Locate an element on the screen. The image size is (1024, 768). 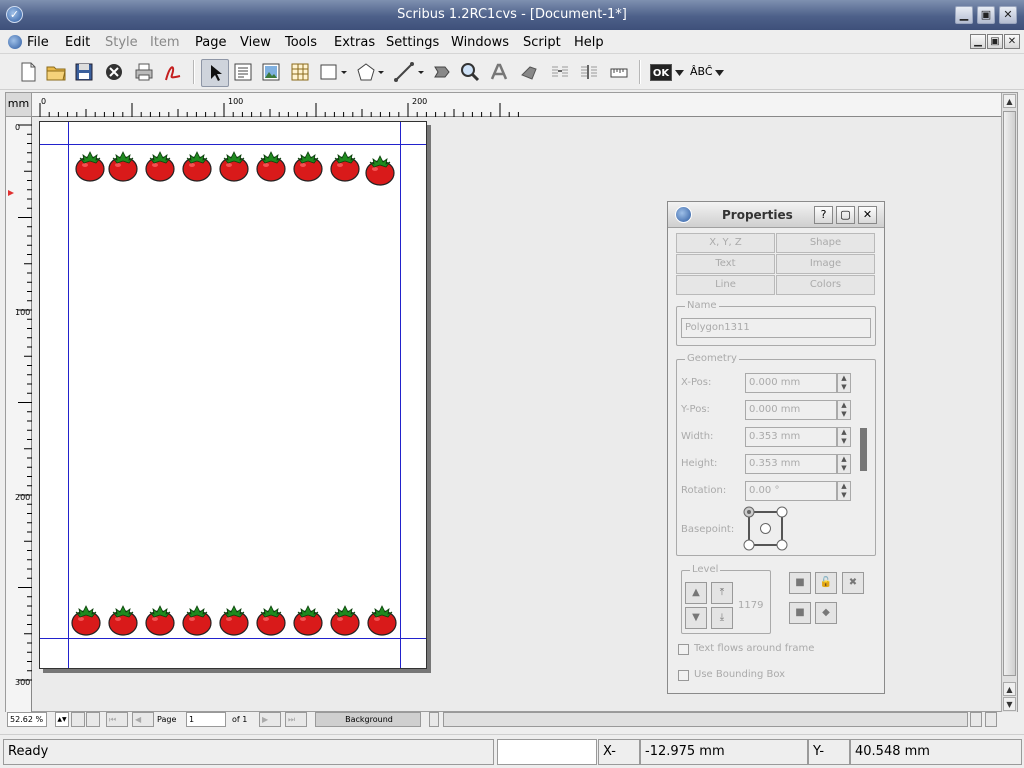
raise-button: ▲ is located at coordinates (696, 593).